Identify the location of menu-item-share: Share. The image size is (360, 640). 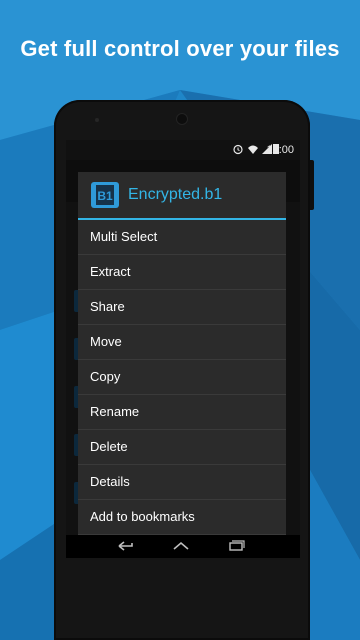
(182, 307).